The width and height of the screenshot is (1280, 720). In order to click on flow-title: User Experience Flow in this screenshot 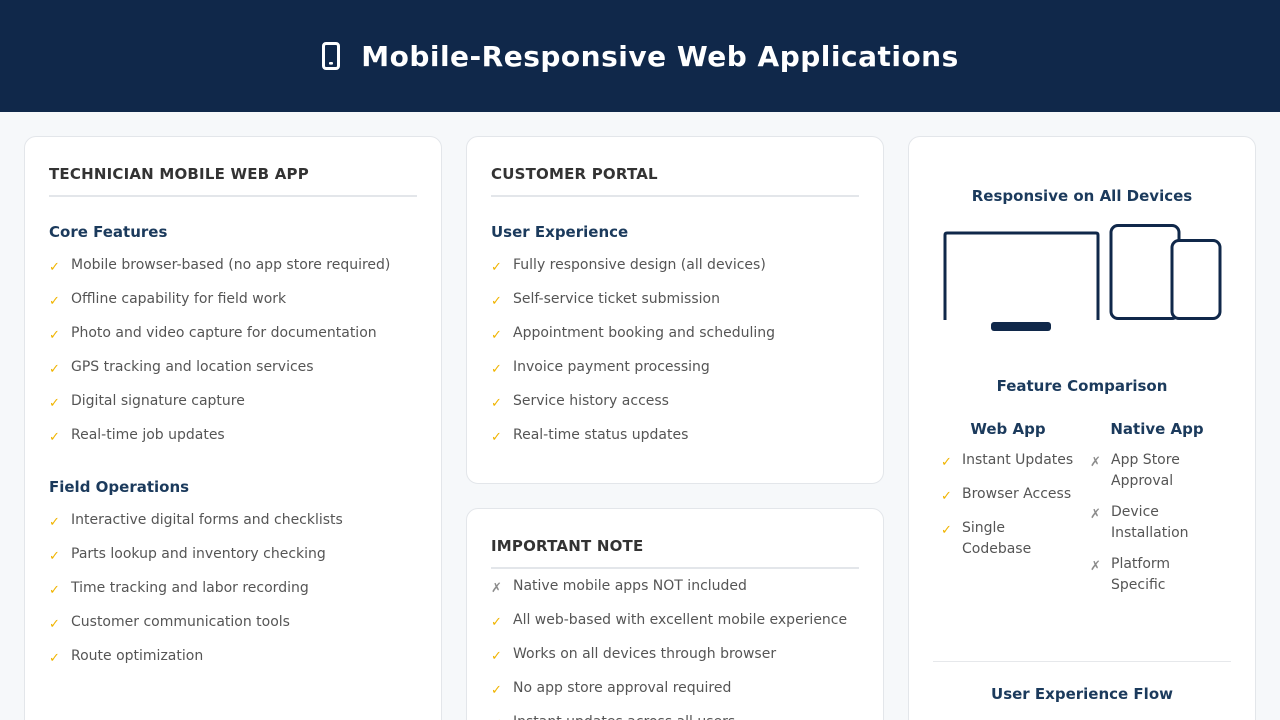, I will do `click(1082, 694)`.